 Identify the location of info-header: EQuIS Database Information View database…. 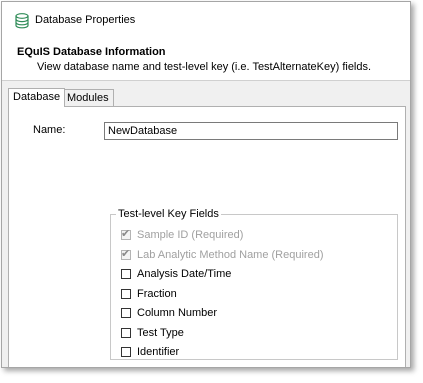
(206, 58).